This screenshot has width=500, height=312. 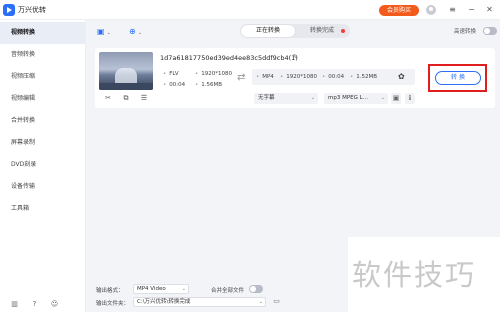 What do you see at coordinates (101, 31) in the screenshot?
I see `add-file-icon: ▣` at bounding box center [101, 31].